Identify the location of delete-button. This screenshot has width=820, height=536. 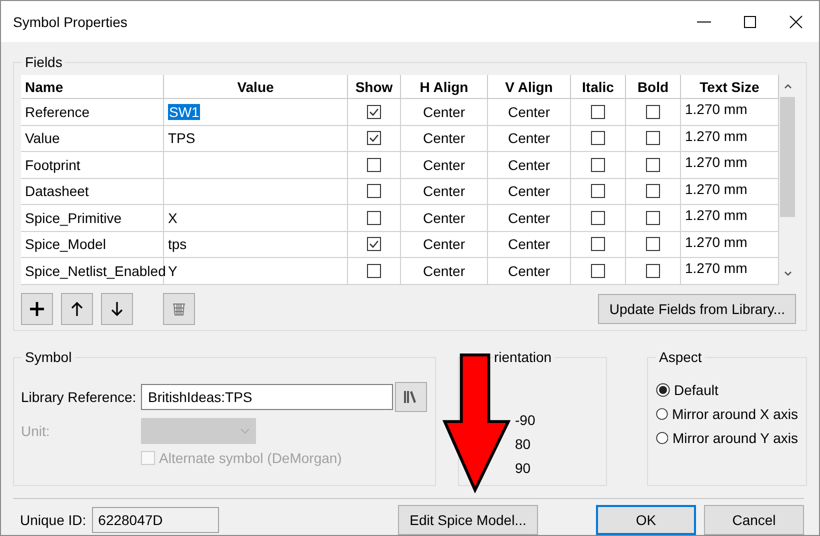
(179, 308).